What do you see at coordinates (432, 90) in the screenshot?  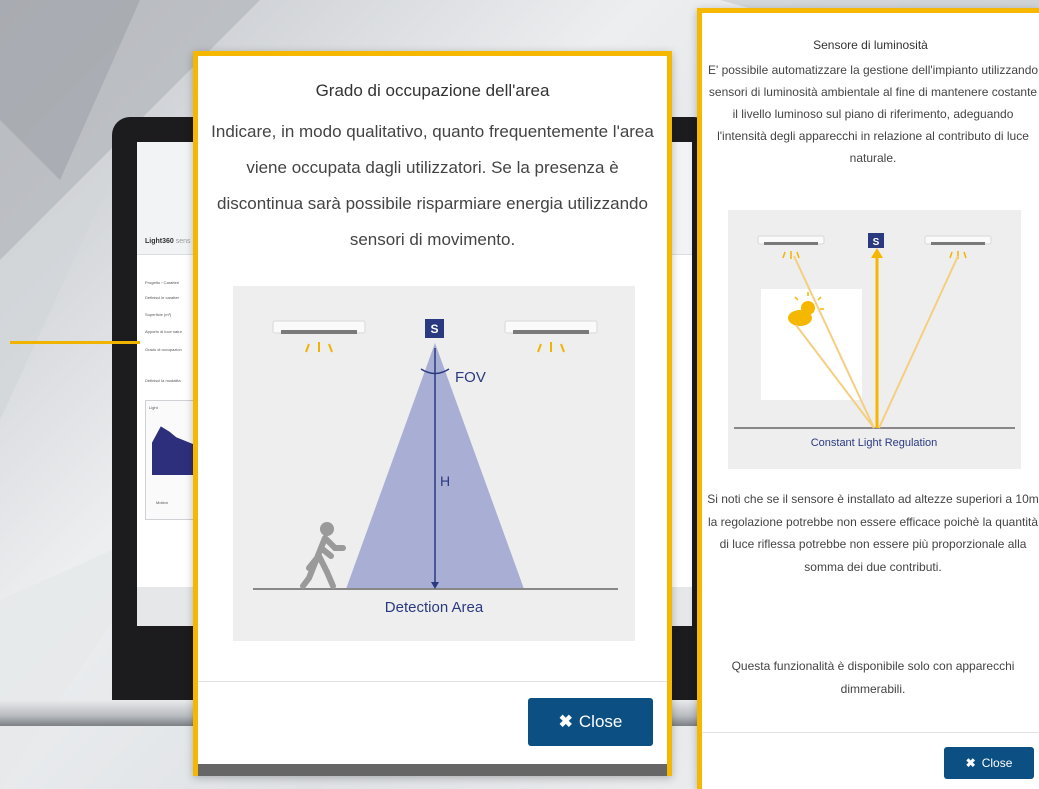 I see `modal-title: Grado di occupazione dell'area` at bounding box center [432, 90].